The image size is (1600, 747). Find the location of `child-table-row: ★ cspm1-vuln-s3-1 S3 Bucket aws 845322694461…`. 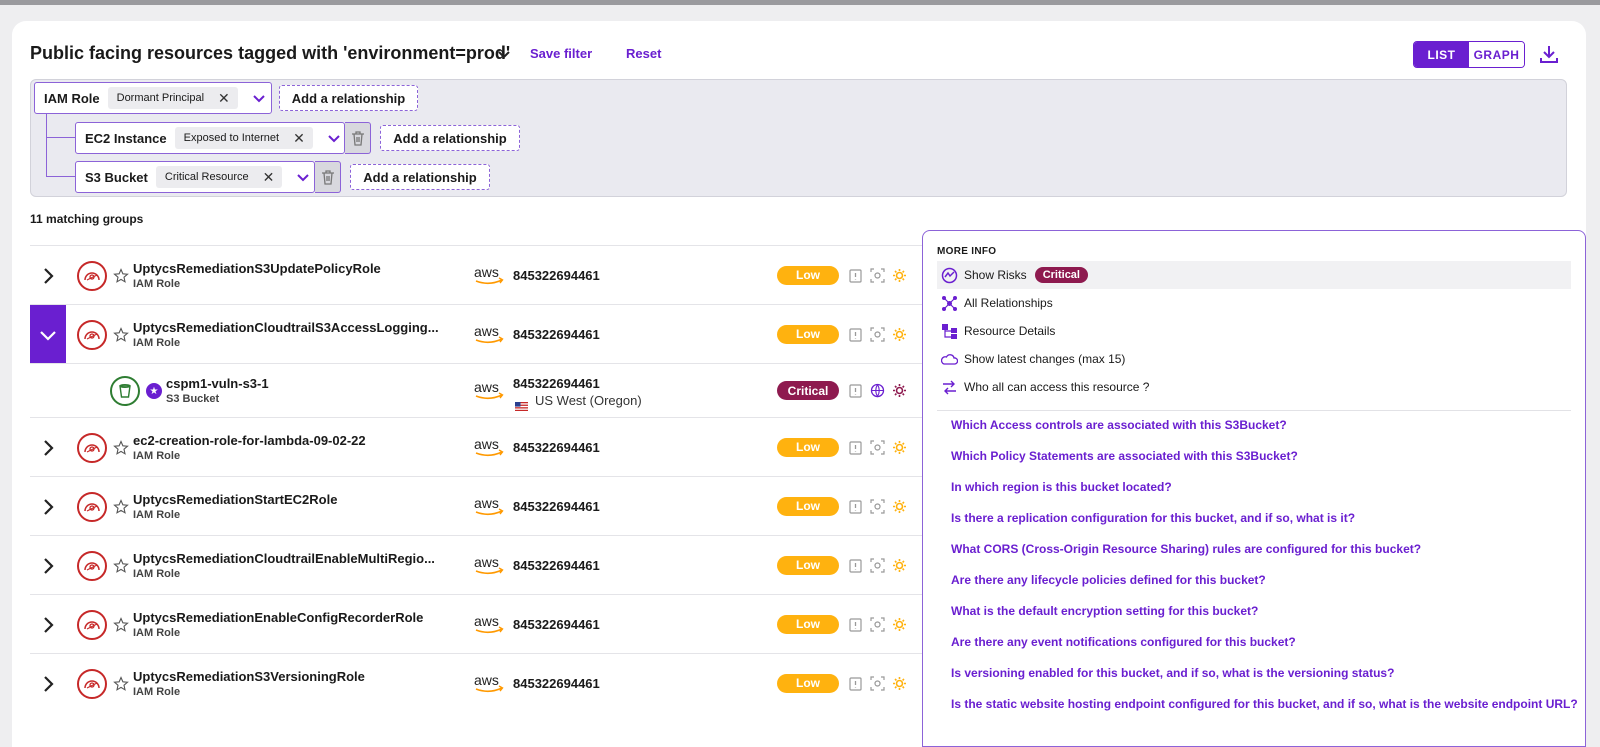

child-table-row: ★ cspm1-vuln-s3-1 S3 Bucket aws 845322694461… is located at coordinates (550, 390).